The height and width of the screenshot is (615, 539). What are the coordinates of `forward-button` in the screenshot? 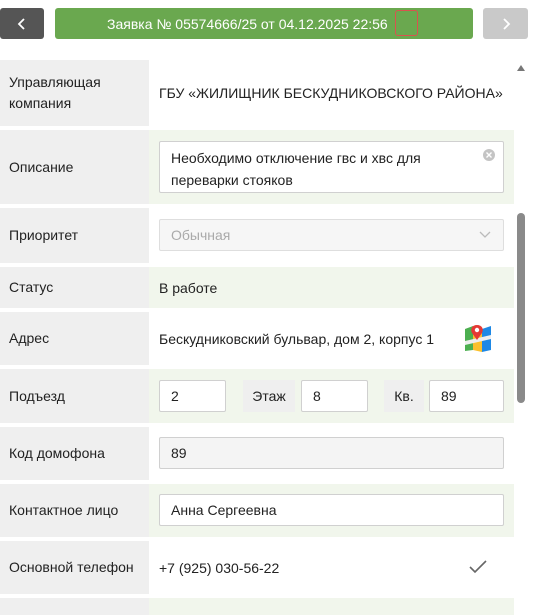 It's located at (505, 23).